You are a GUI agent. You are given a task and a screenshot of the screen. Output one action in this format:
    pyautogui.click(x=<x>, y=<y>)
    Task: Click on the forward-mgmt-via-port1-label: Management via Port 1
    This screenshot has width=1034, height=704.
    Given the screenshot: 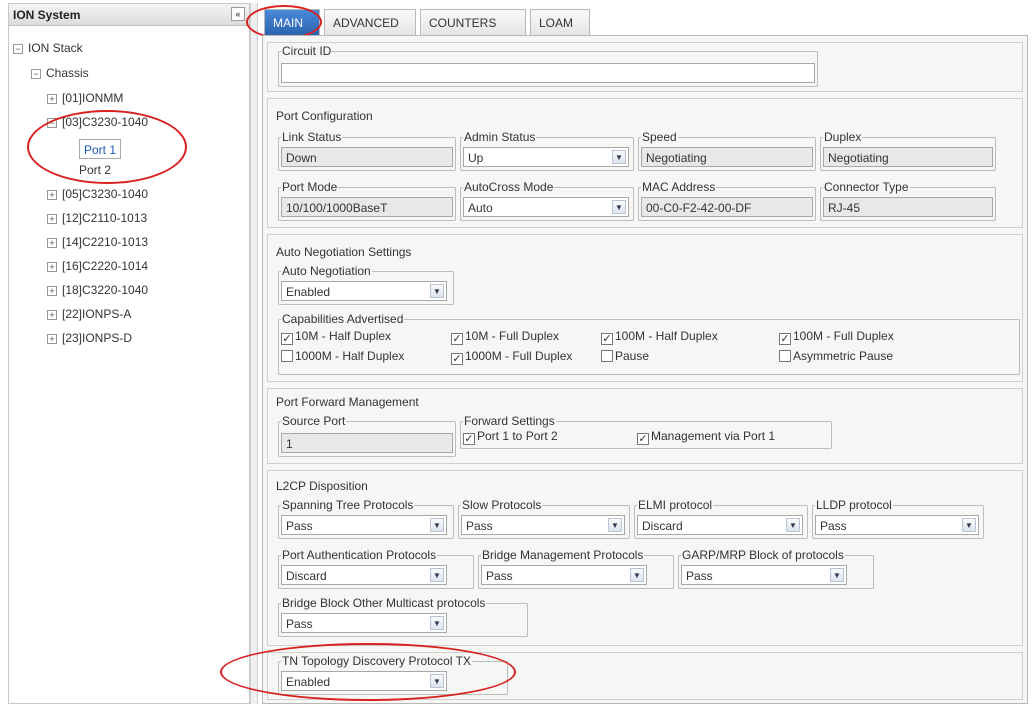 What is the action you would take?
    pyautogui.click(x=713, y=436)
    